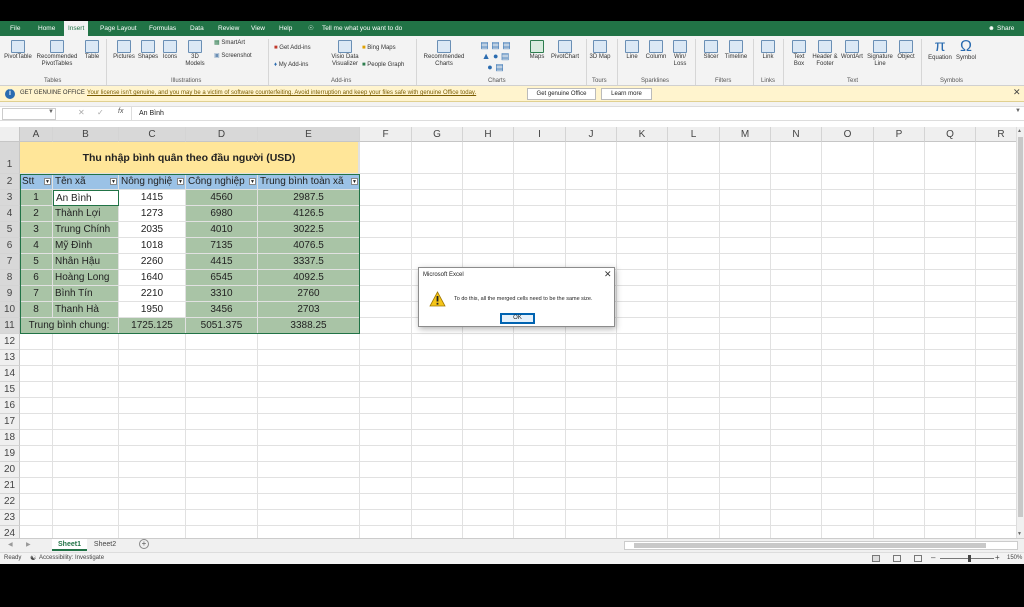  What do you see at coordinates (495, 58) in the screenshot?
I see `chart-type-buttons: ▤ ▤ ▤ ▲ ● ▤ ● ▤` at bounding box center [495, 58].